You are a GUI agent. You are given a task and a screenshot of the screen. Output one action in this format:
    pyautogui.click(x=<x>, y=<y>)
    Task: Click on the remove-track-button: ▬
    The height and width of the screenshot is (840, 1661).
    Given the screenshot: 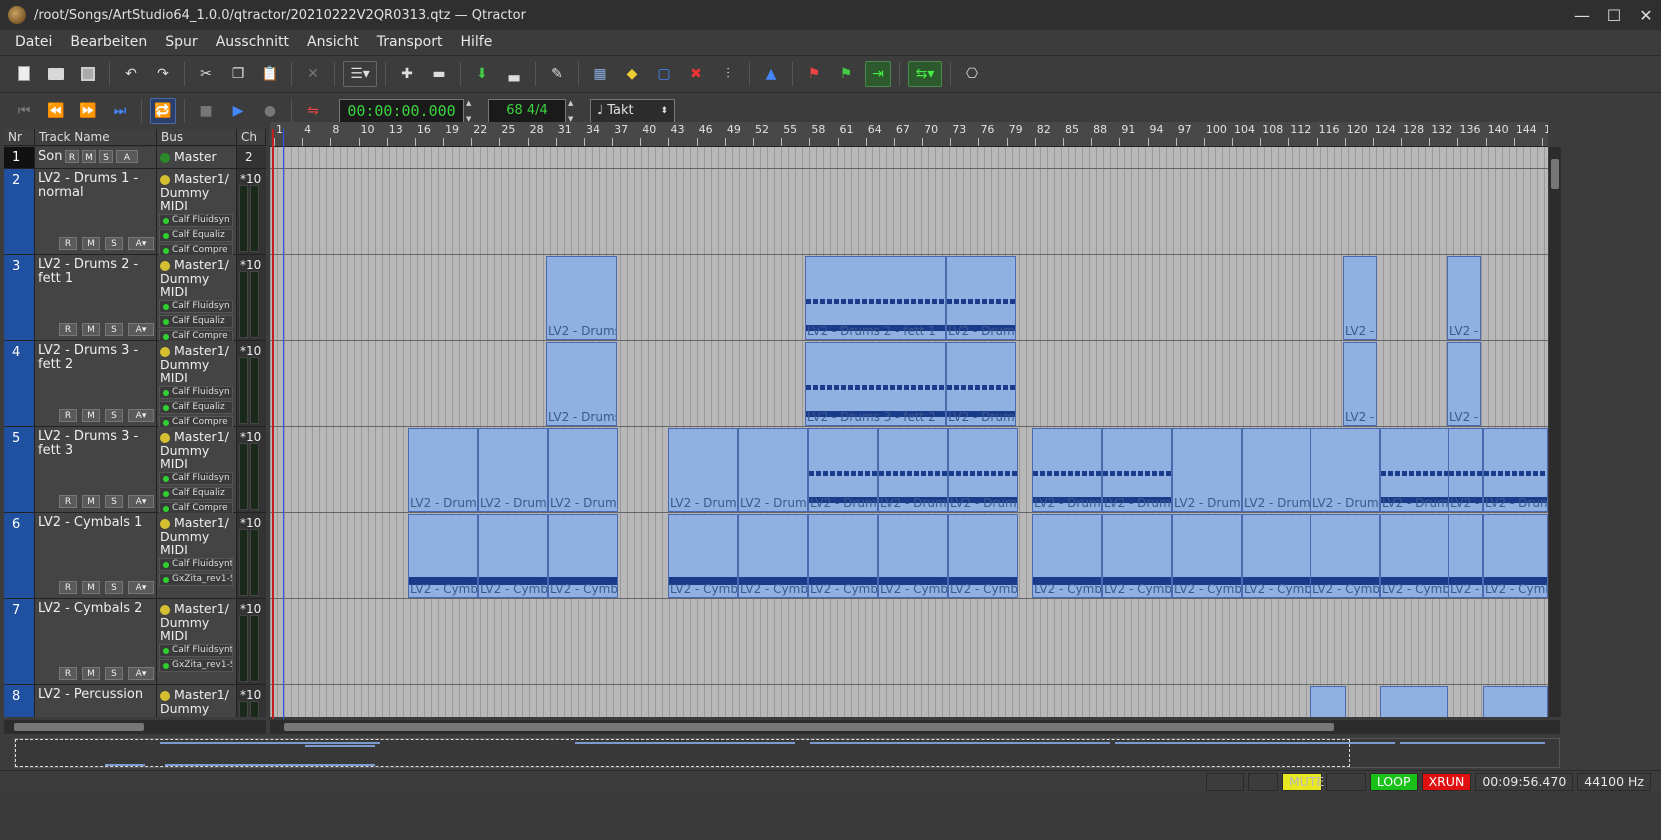 What is the action you would take?
    pyautogui.click(x=439, y=74)
    